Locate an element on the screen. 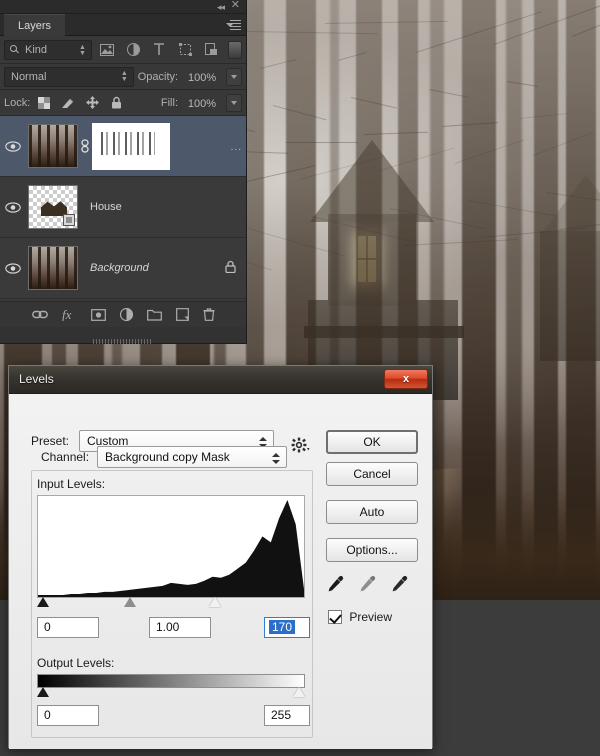  layer-mask-thumbnail is located at coordinates (131, 146).